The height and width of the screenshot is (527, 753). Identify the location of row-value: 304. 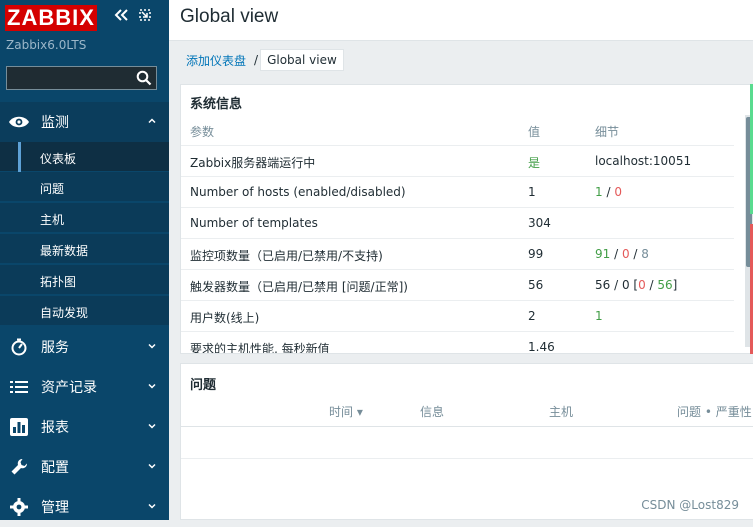
(539, 223).